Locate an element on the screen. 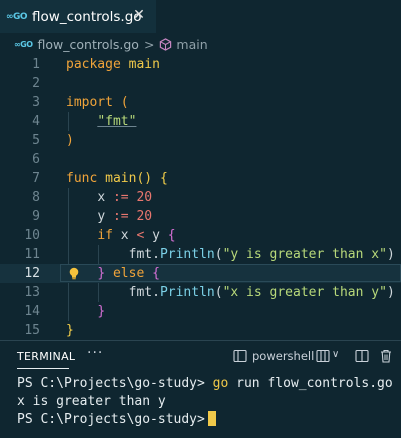 The height and width of the screenshot is (438, 401). code-line: 15 } is located at coordinates (200, 330).